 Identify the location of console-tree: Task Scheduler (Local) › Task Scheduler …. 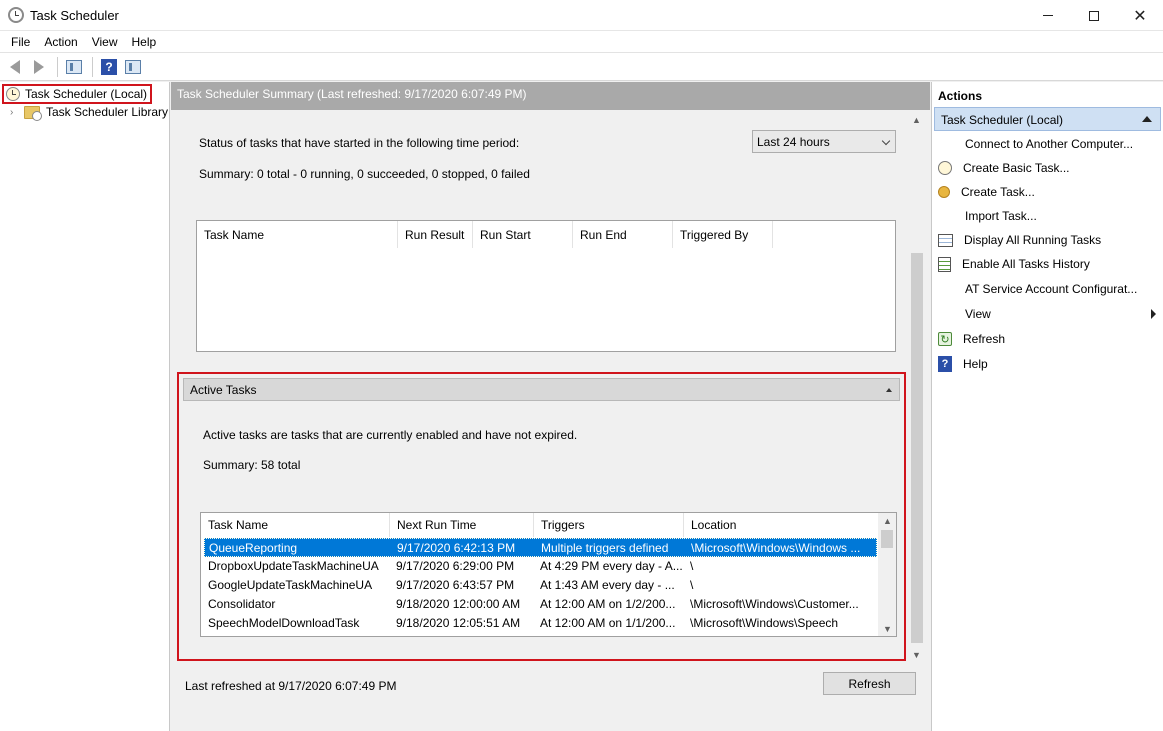
(85, 406).